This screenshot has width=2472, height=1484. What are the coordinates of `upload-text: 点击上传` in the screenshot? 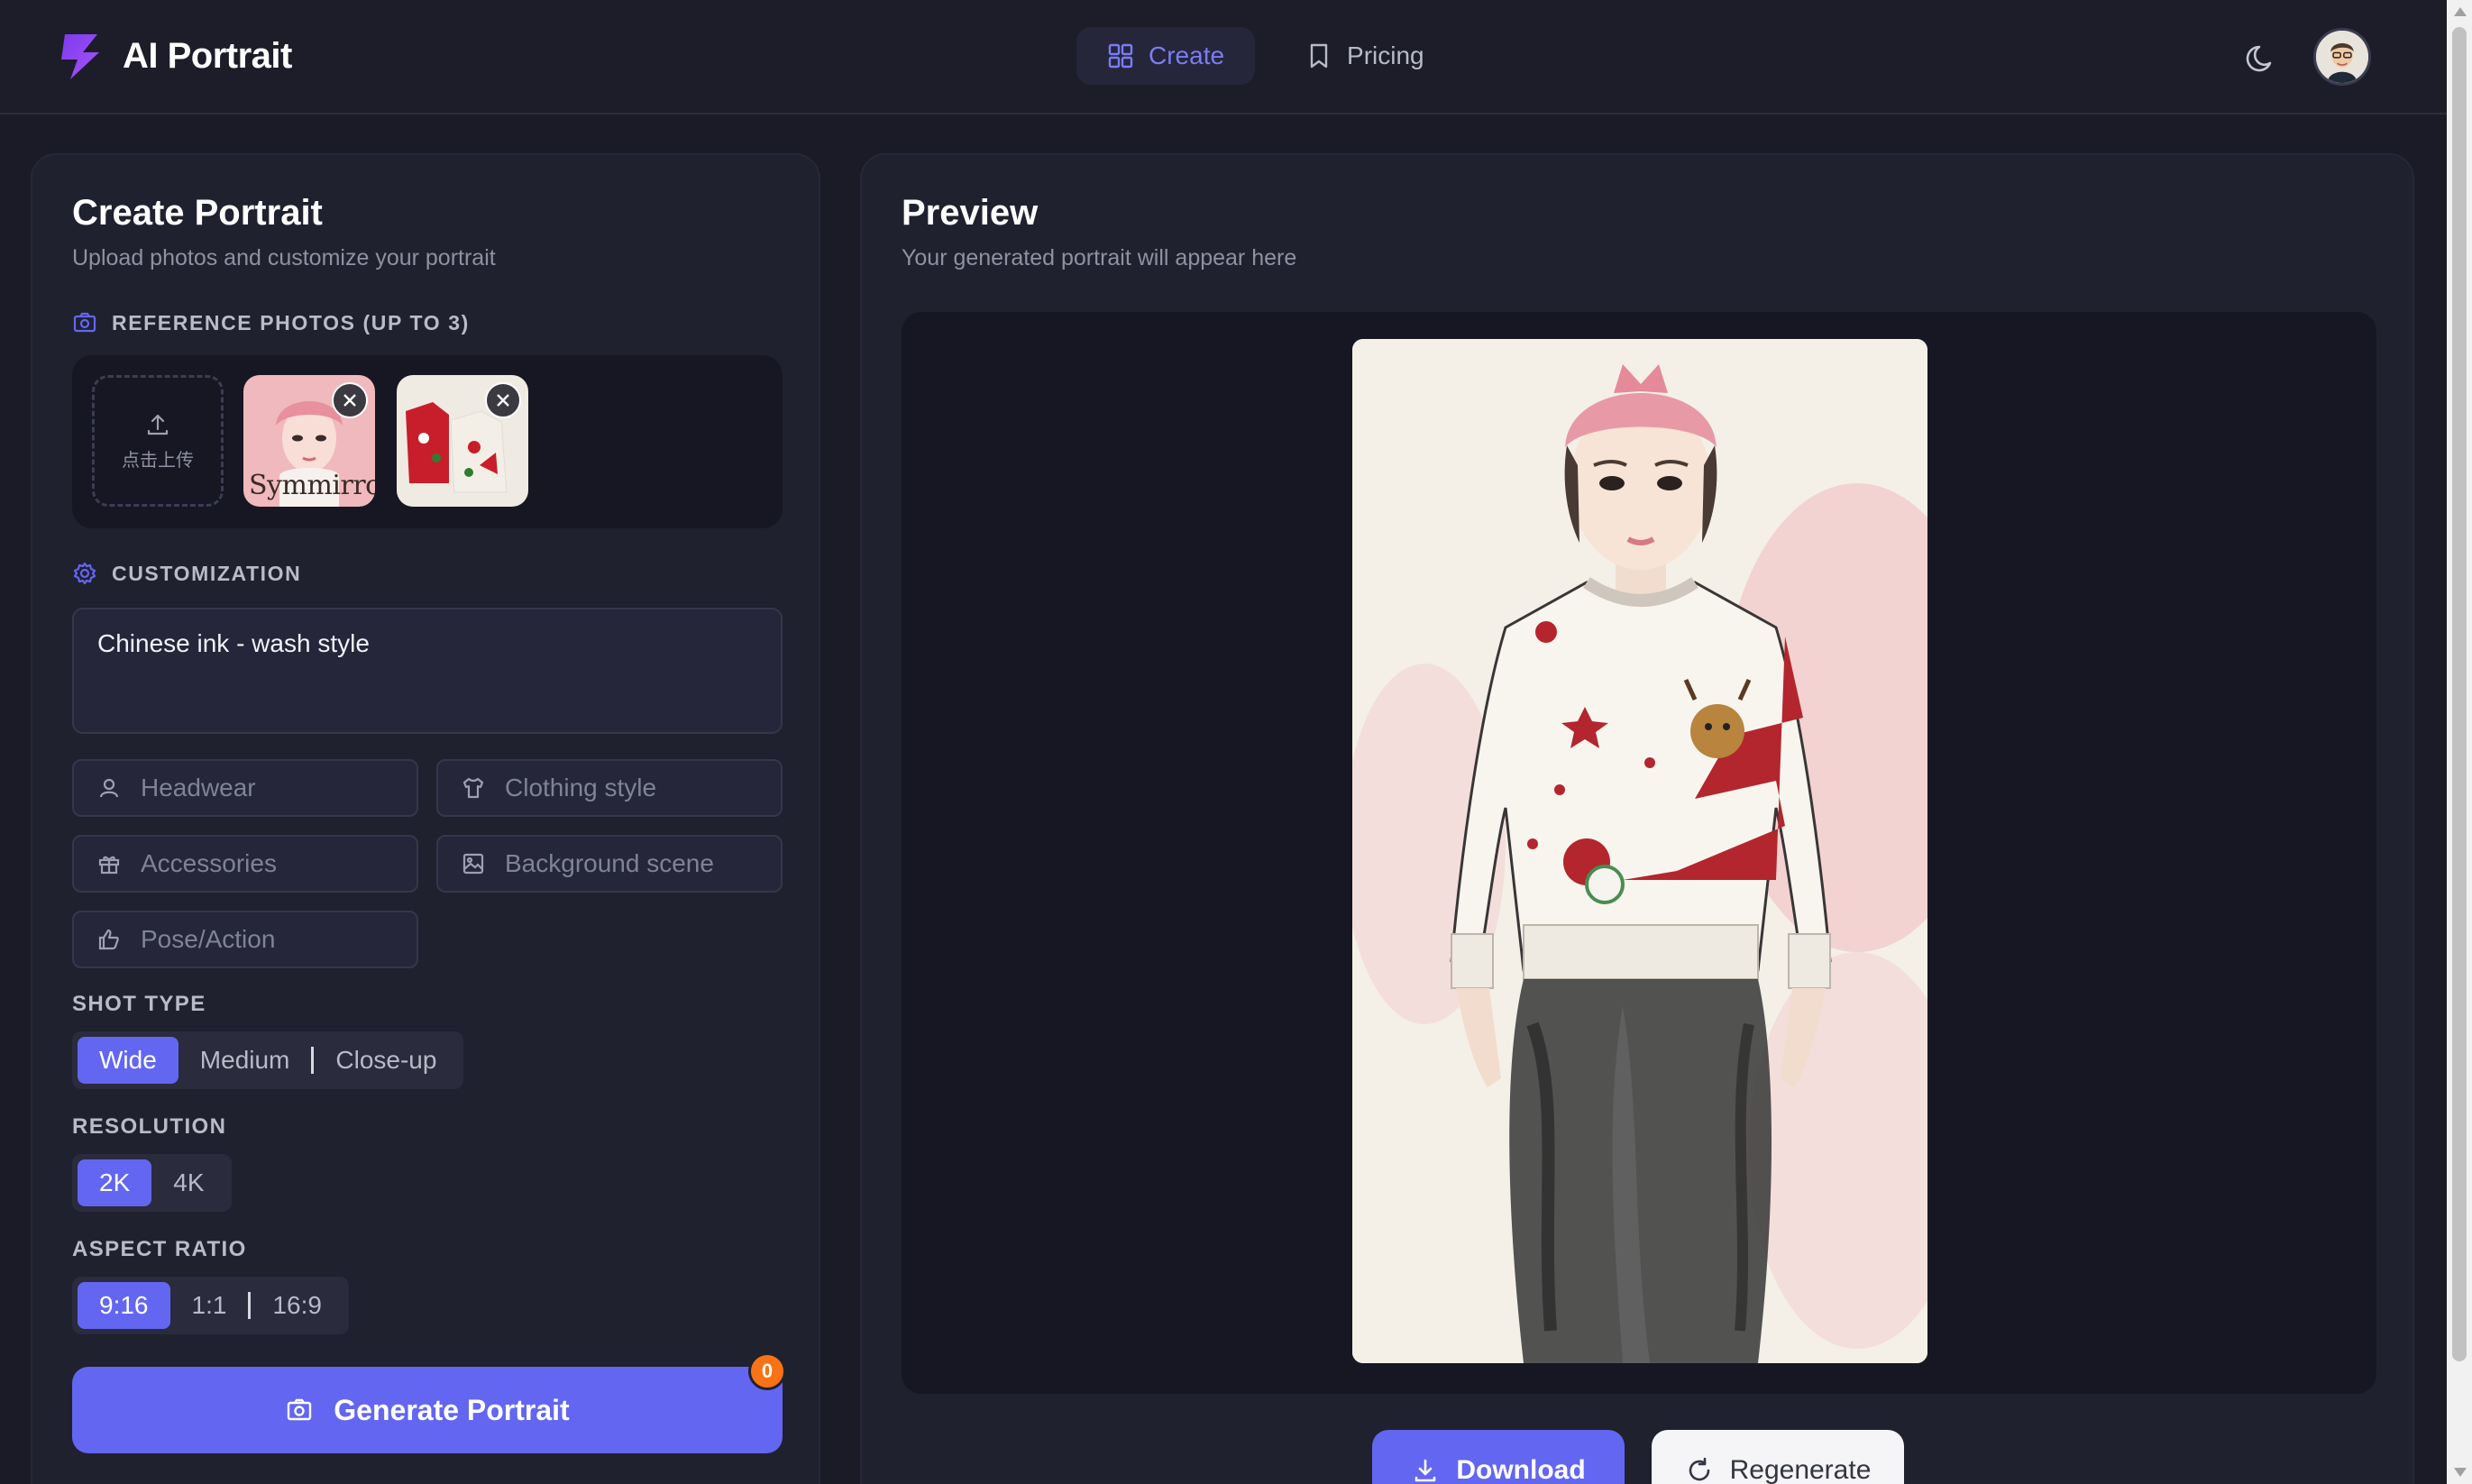 It's located at (158, 460).